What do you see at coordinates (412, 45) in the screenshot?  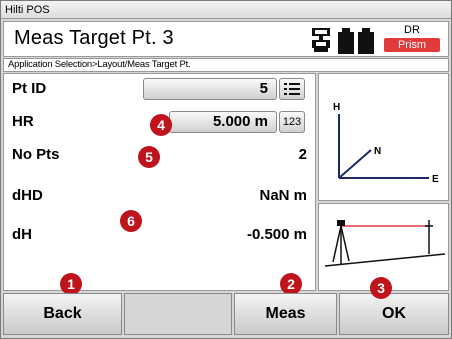 I see `target-type-badge: Prism` at bounding box center [412, 45].